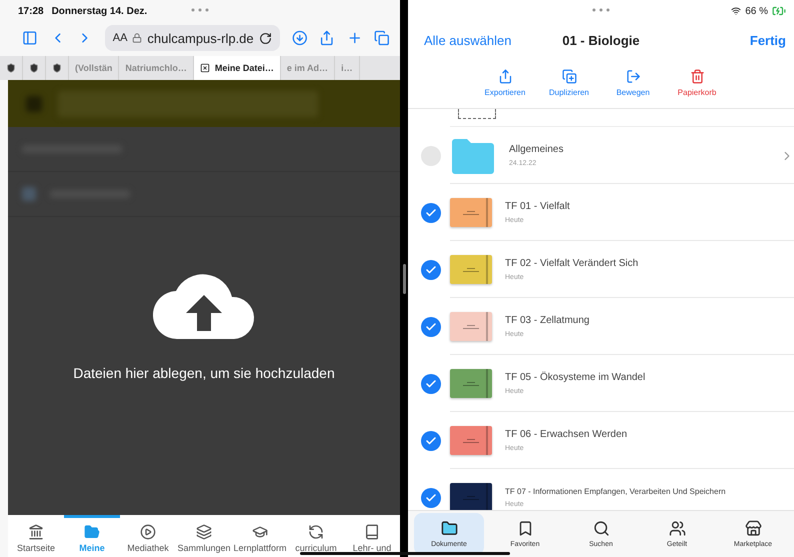 The height and width of the screenshot is (557, 794). I want to click on nav-tab: Mediathek, so click(148, 536).